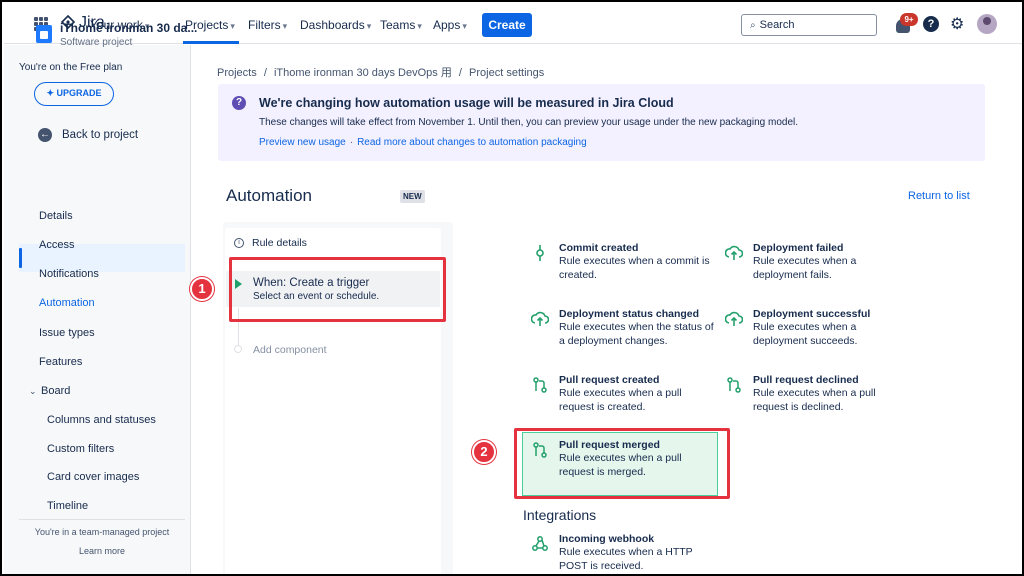  What do you see at coordinates (67, 303) in the screenshot?
I see `sidebar-item-automation: Automation` at bounding box center [67, 303].